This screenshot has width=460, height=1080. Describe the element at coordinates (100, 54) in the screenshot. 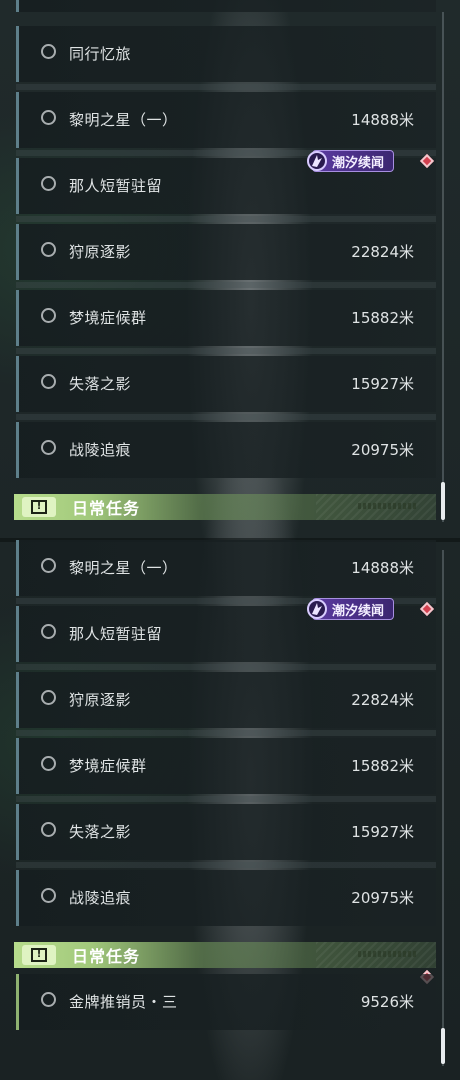

I see `quest-name: 同行忆旅` at that location.